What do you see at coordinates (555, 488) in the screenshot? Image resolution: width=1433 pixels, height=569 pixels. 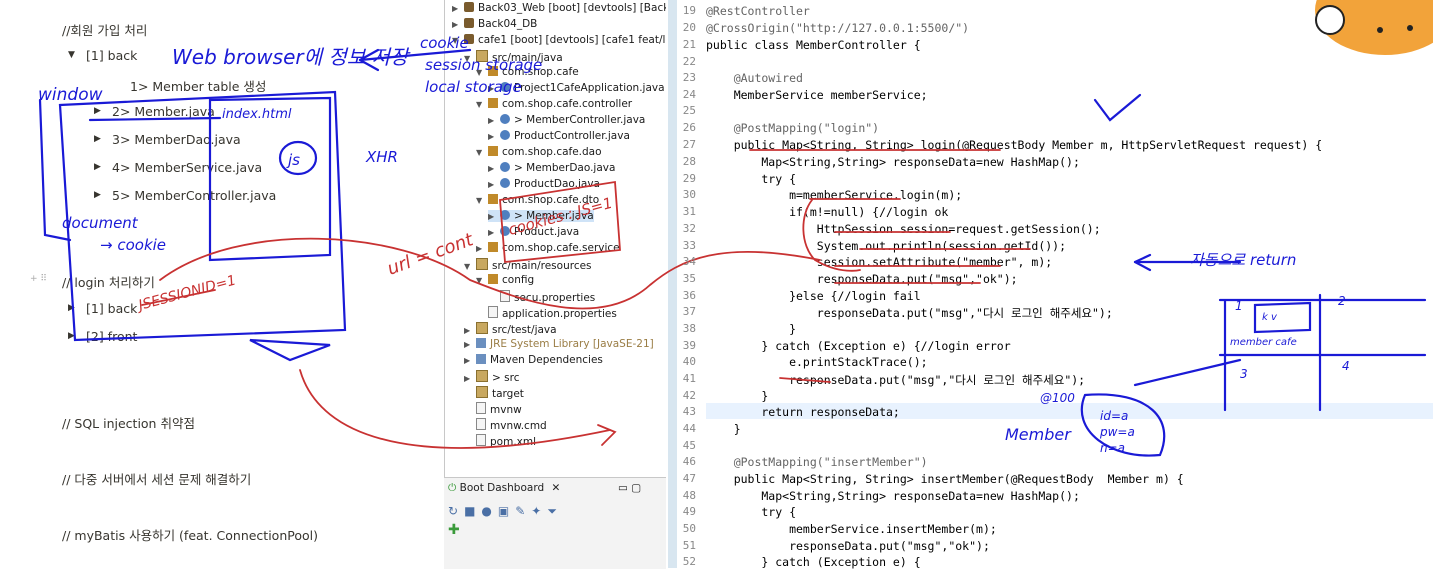 I see `close-icon: ✕` at bounding box center [555, 488].